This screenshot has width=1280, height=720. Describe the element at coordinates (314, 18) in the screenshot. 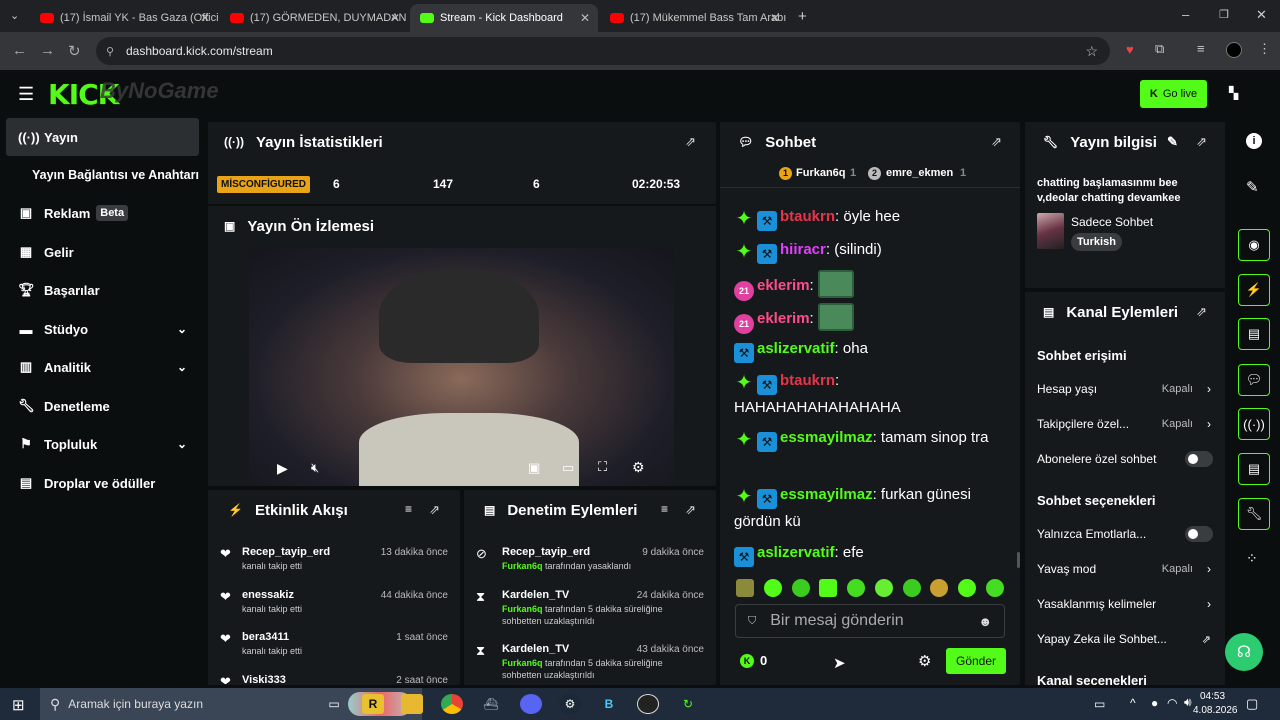

I see `browser-tab-2: (17) GÖRMEDEN, DUYMADAN ✕` at that location.